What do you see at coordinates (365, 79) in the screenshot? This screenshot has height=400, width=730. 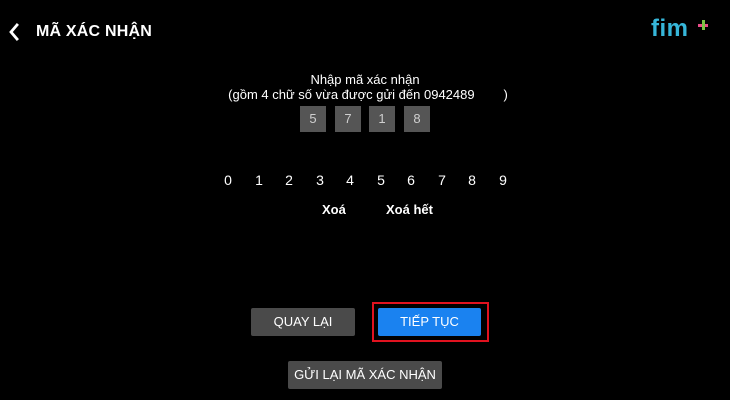 I see `instruction-line-1: Nhập mã xác nhận` at bounding box center [365, 79].